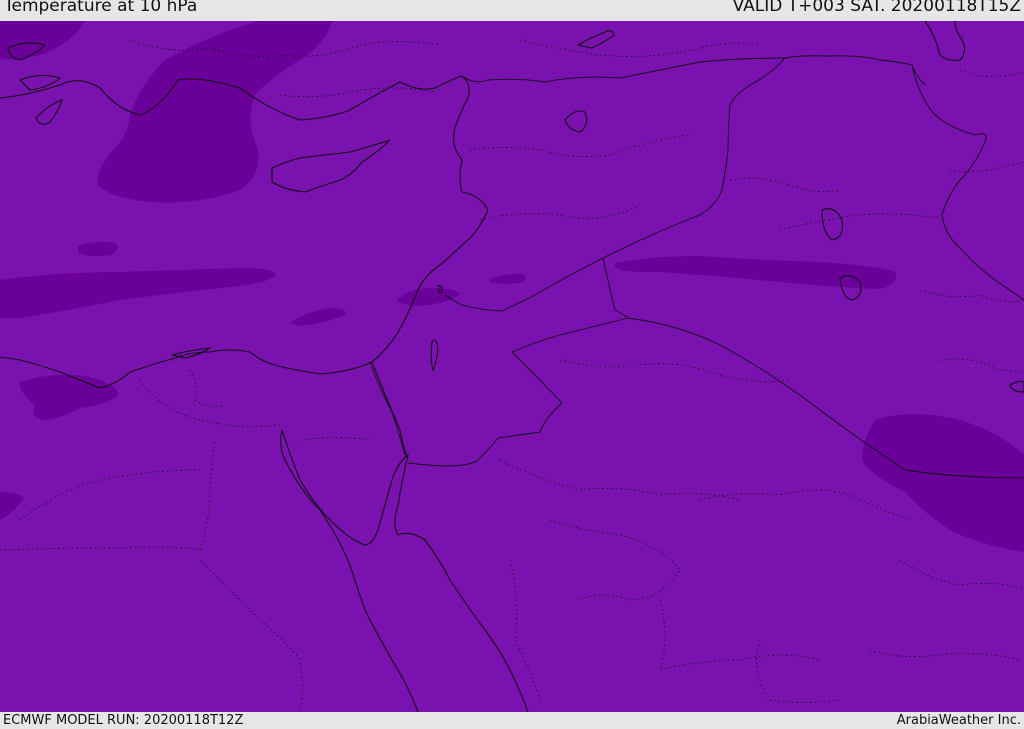 This screenshot has height=729, width=1024. Describe the element at coordinates (958, 720) in the screenshot. I see `credit-text: ArabiaWeather Inc.` at that location.